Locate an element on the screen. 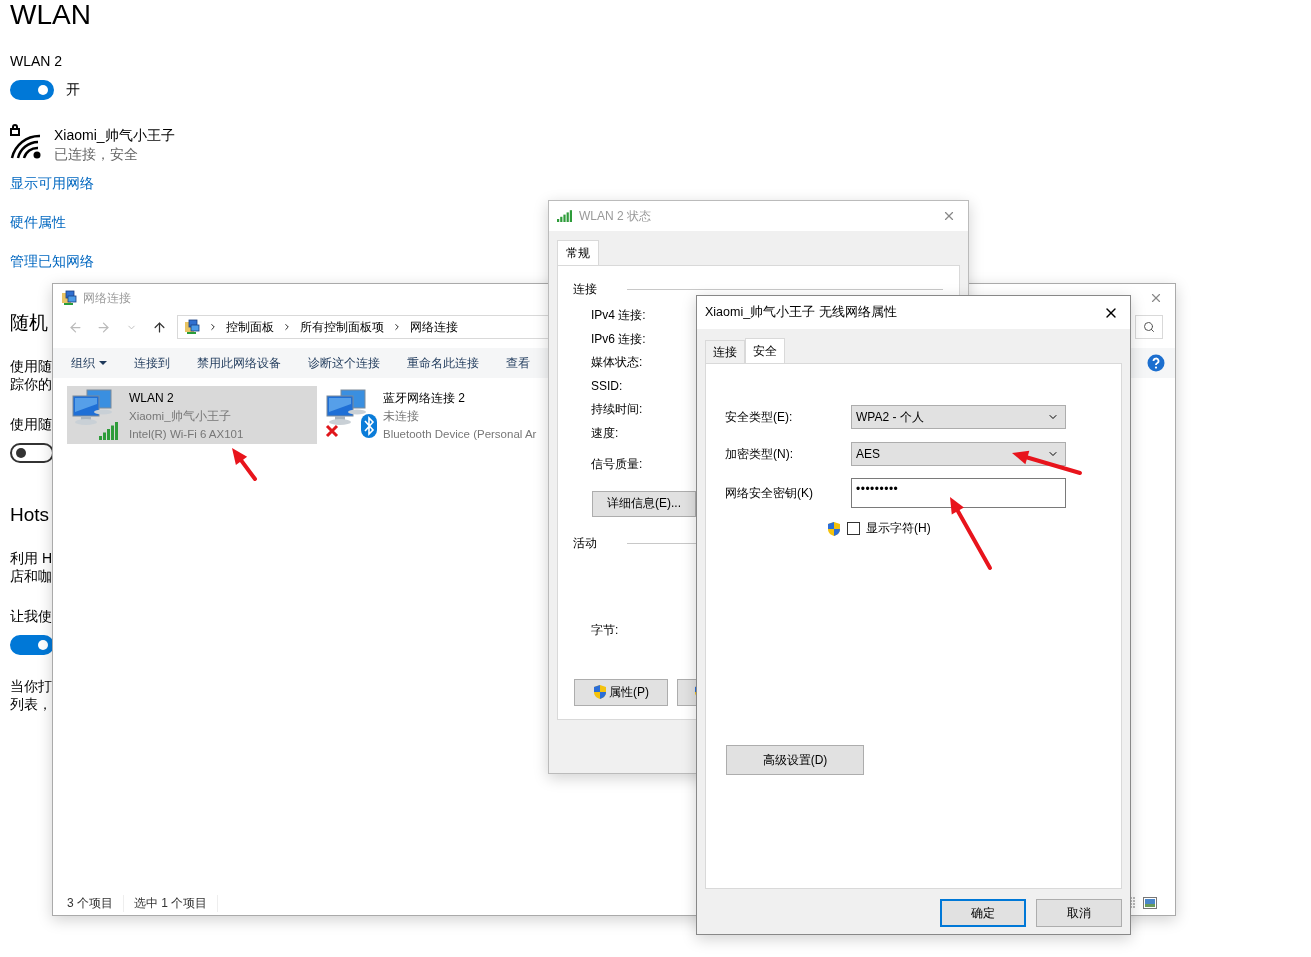 The image size is (1311, 957). search-icon is located at coordinates (1149, 327).